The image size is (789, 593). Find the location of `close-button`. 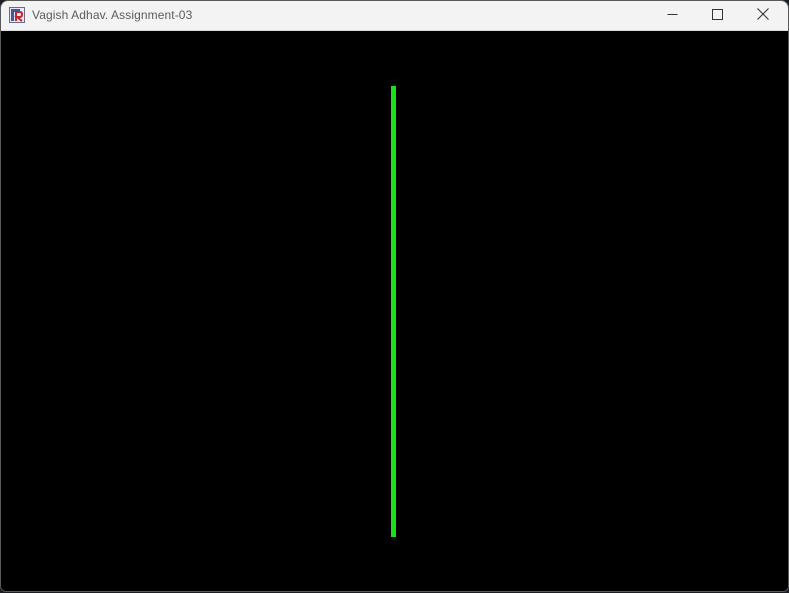

close-button is located at coordinates (763, 15).